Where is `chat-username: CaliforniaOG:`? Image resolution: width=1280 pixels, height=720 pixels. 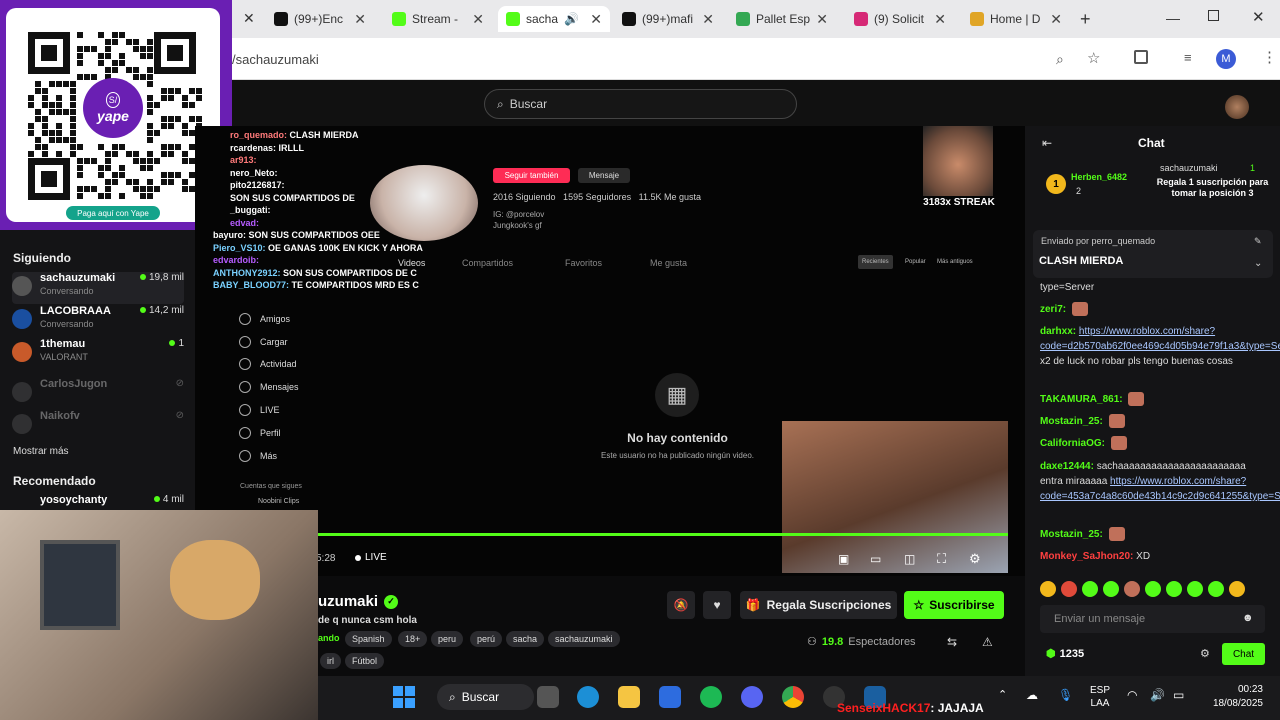
chat-username: CaliforniaOG: is located at coordinates (1072, 443).